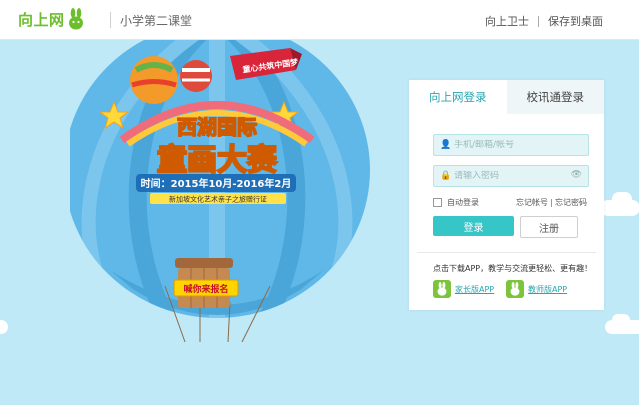  Describe the element at coordinates (575, 21) in the screenshot. I see `save-to-desktop-link: 保存到桌面` at that location.